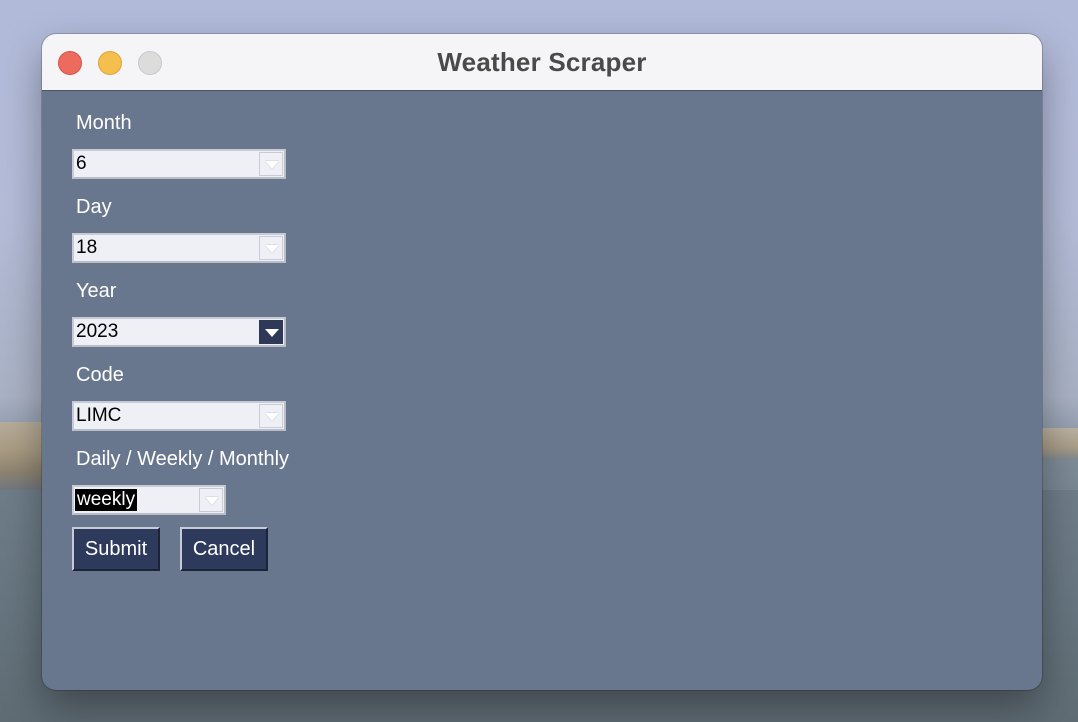 This screenshot has height=722, width=1078. Describe the element at coordinates (179, 416) in the screenshot. I see `code-select: LIMC` at that location.